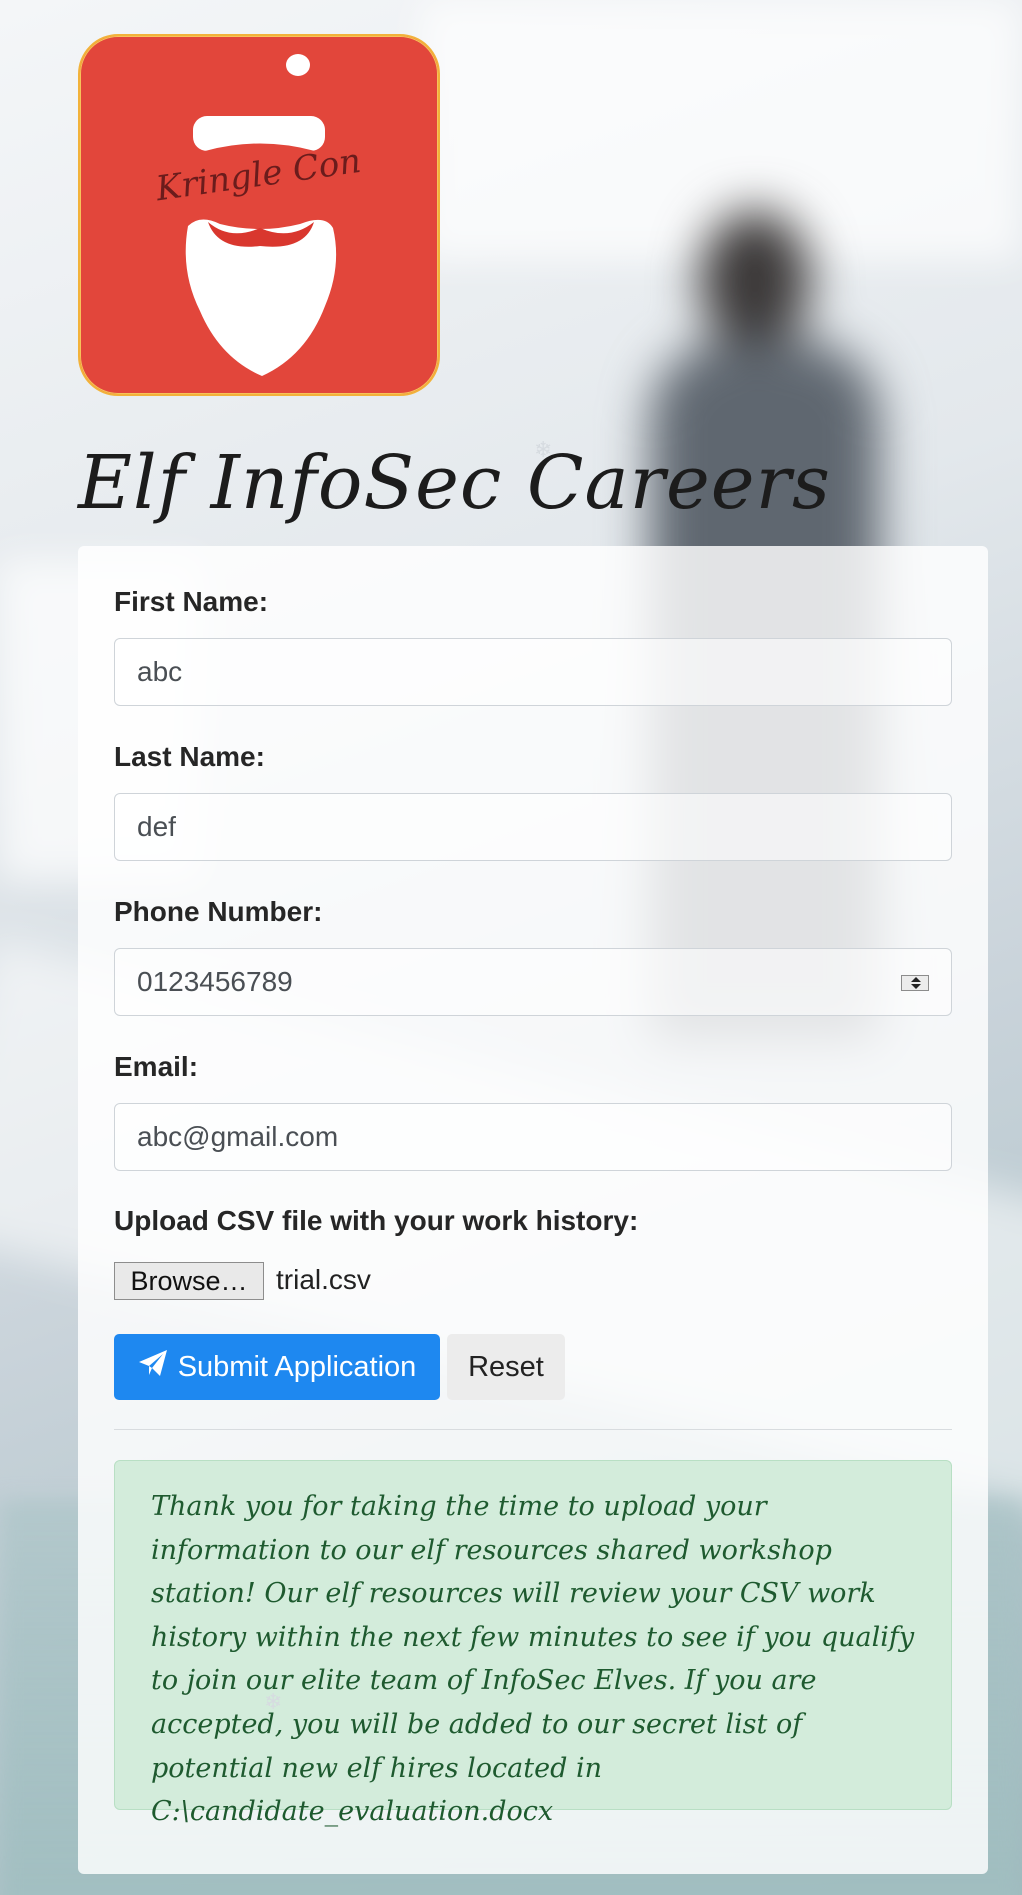 The height and width of the screenshot is (1895, 1022). What do you see at coordinates (160, 671) in the screenshot?
I see `first-name-value: abc` at bounding box center [160, 671].